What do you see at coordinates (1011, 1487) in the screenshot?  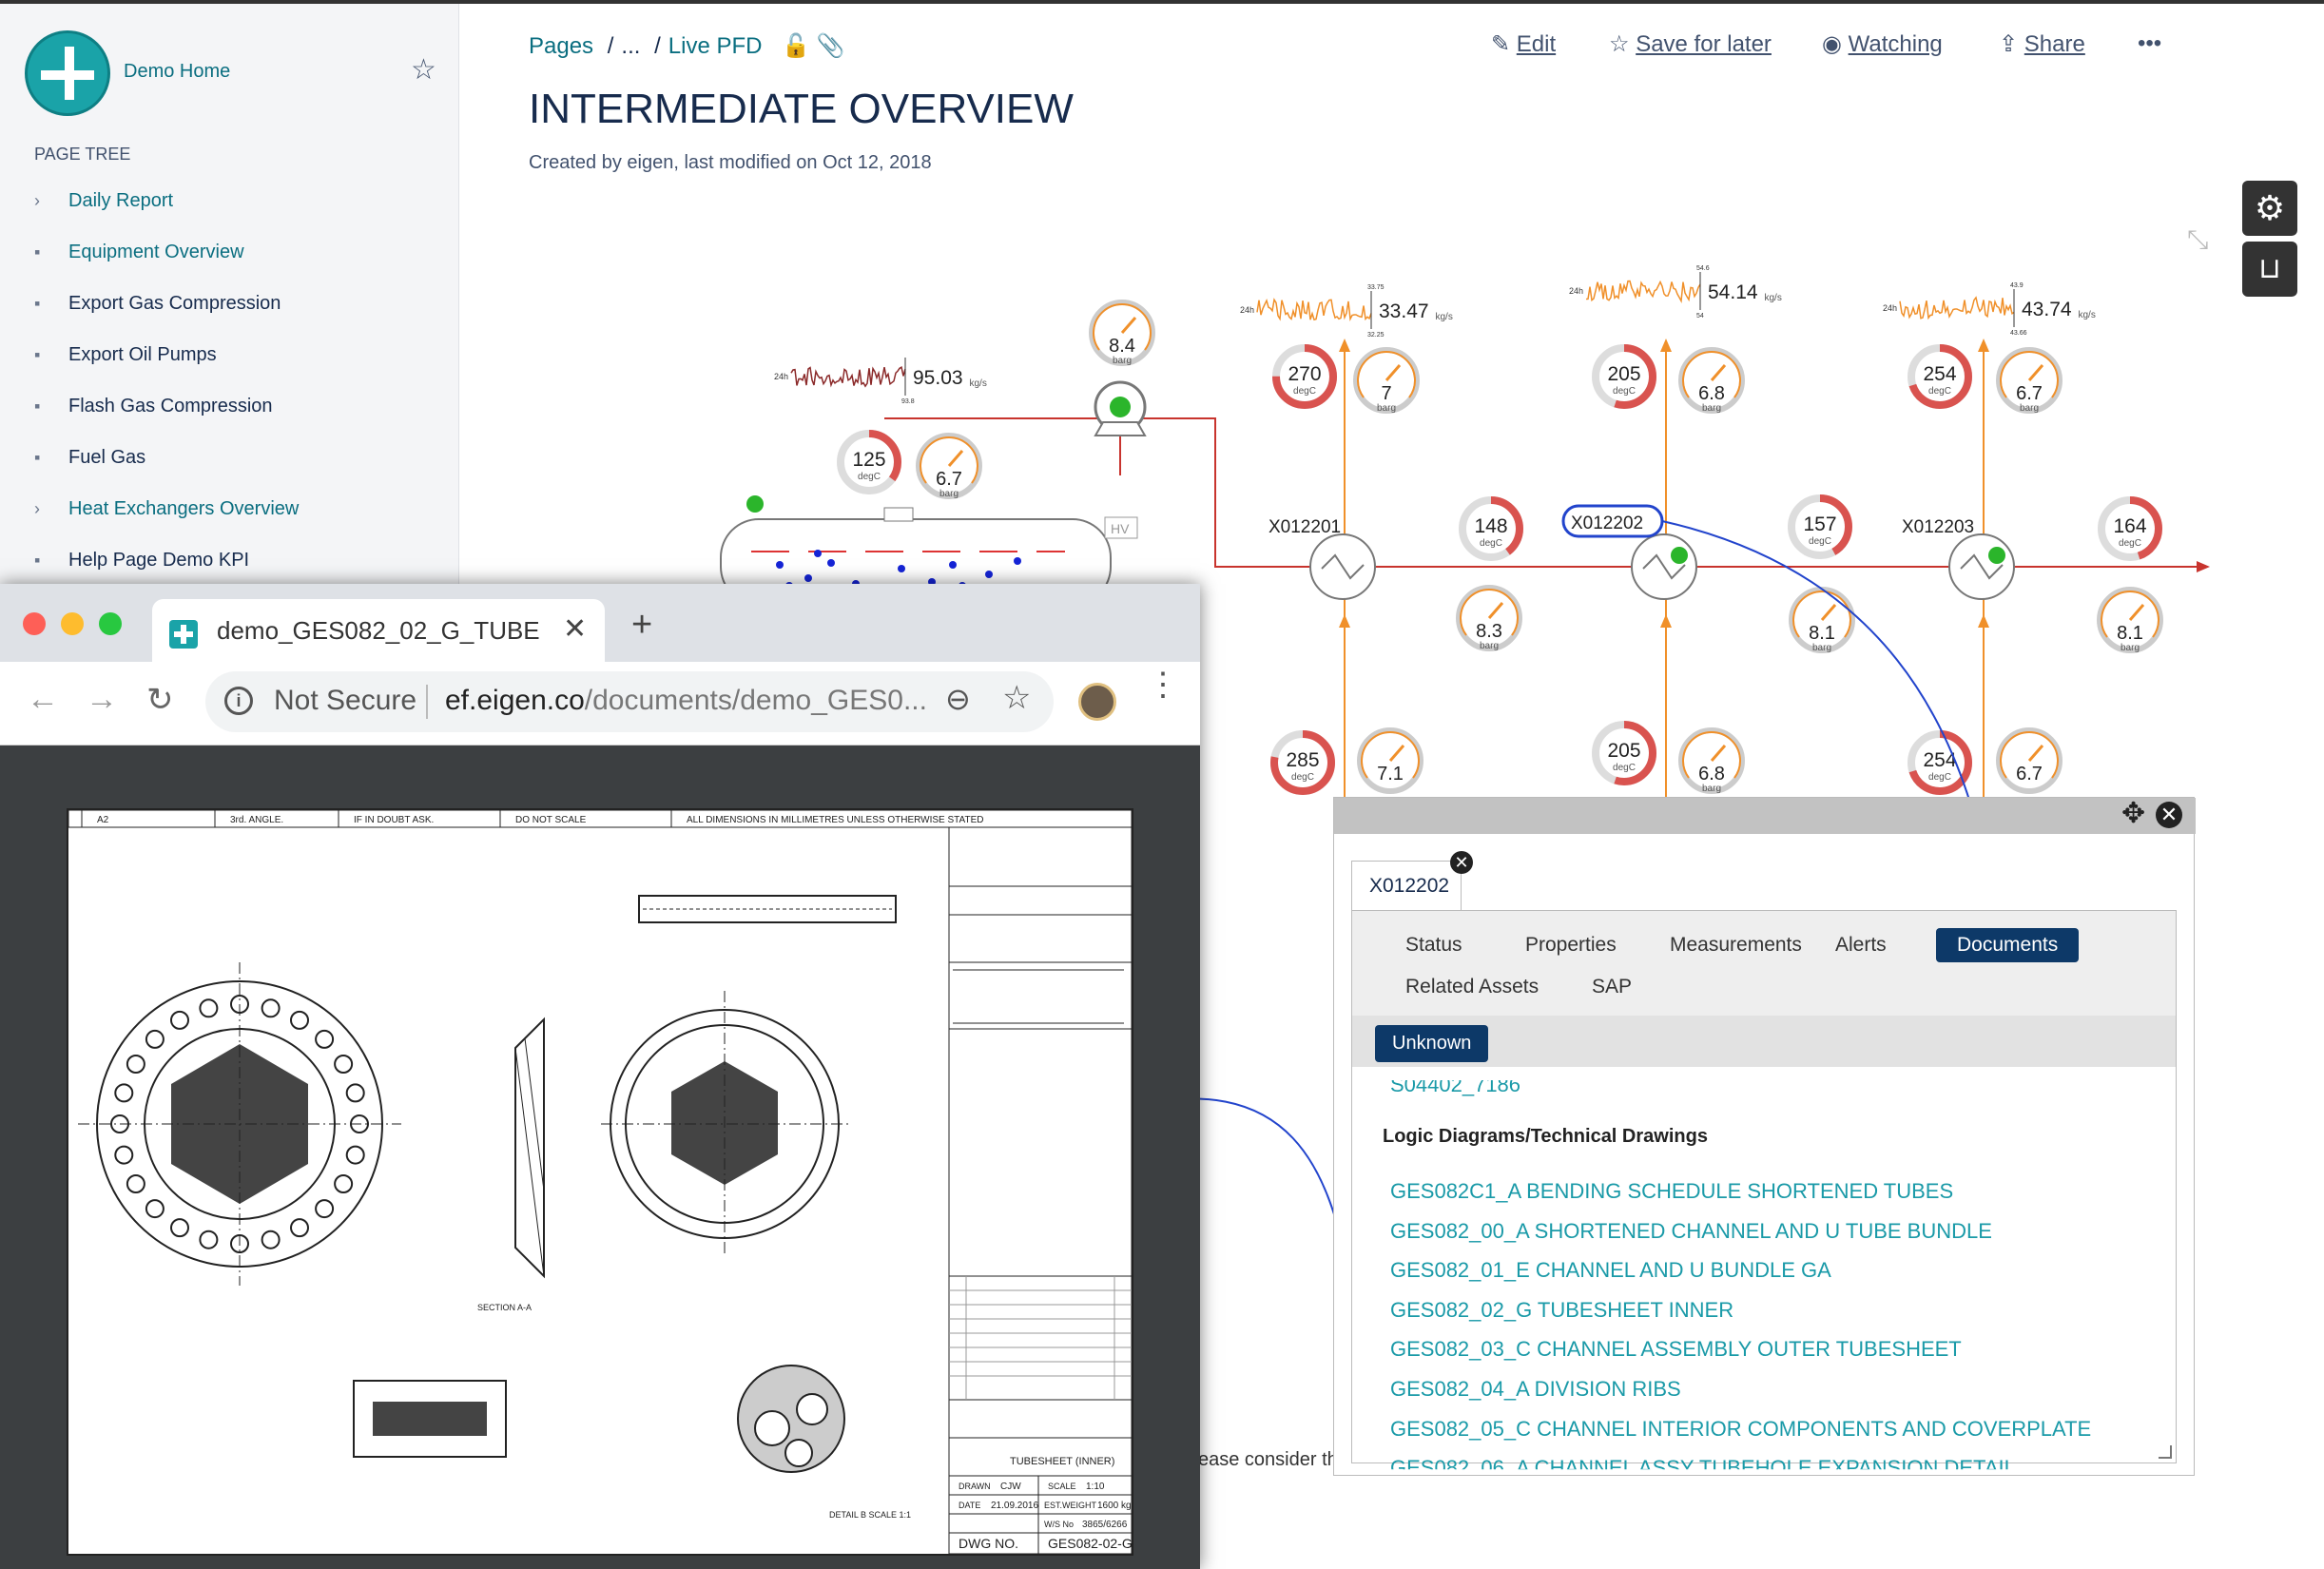 I see `drawn-by: CJW` at bounding box center [1011, 1487].